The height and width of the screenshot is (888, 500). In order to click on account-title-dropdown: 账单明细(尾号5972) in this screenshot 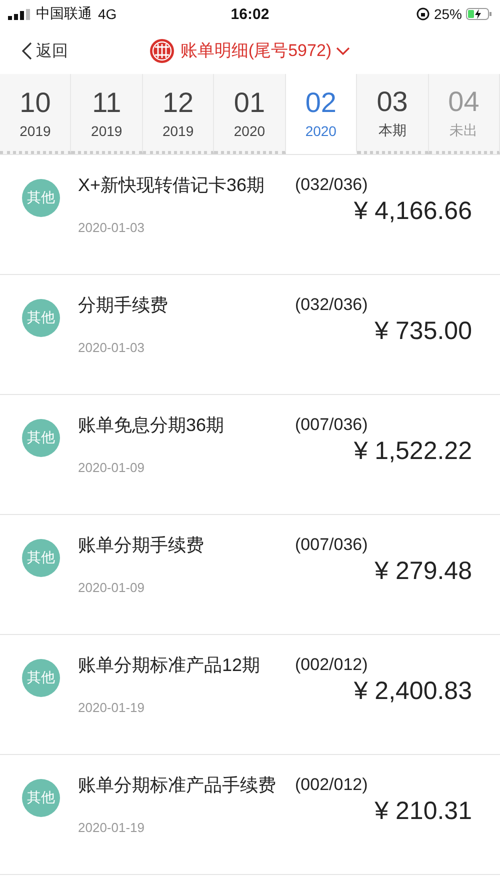, I will do `click(265, 51)`.